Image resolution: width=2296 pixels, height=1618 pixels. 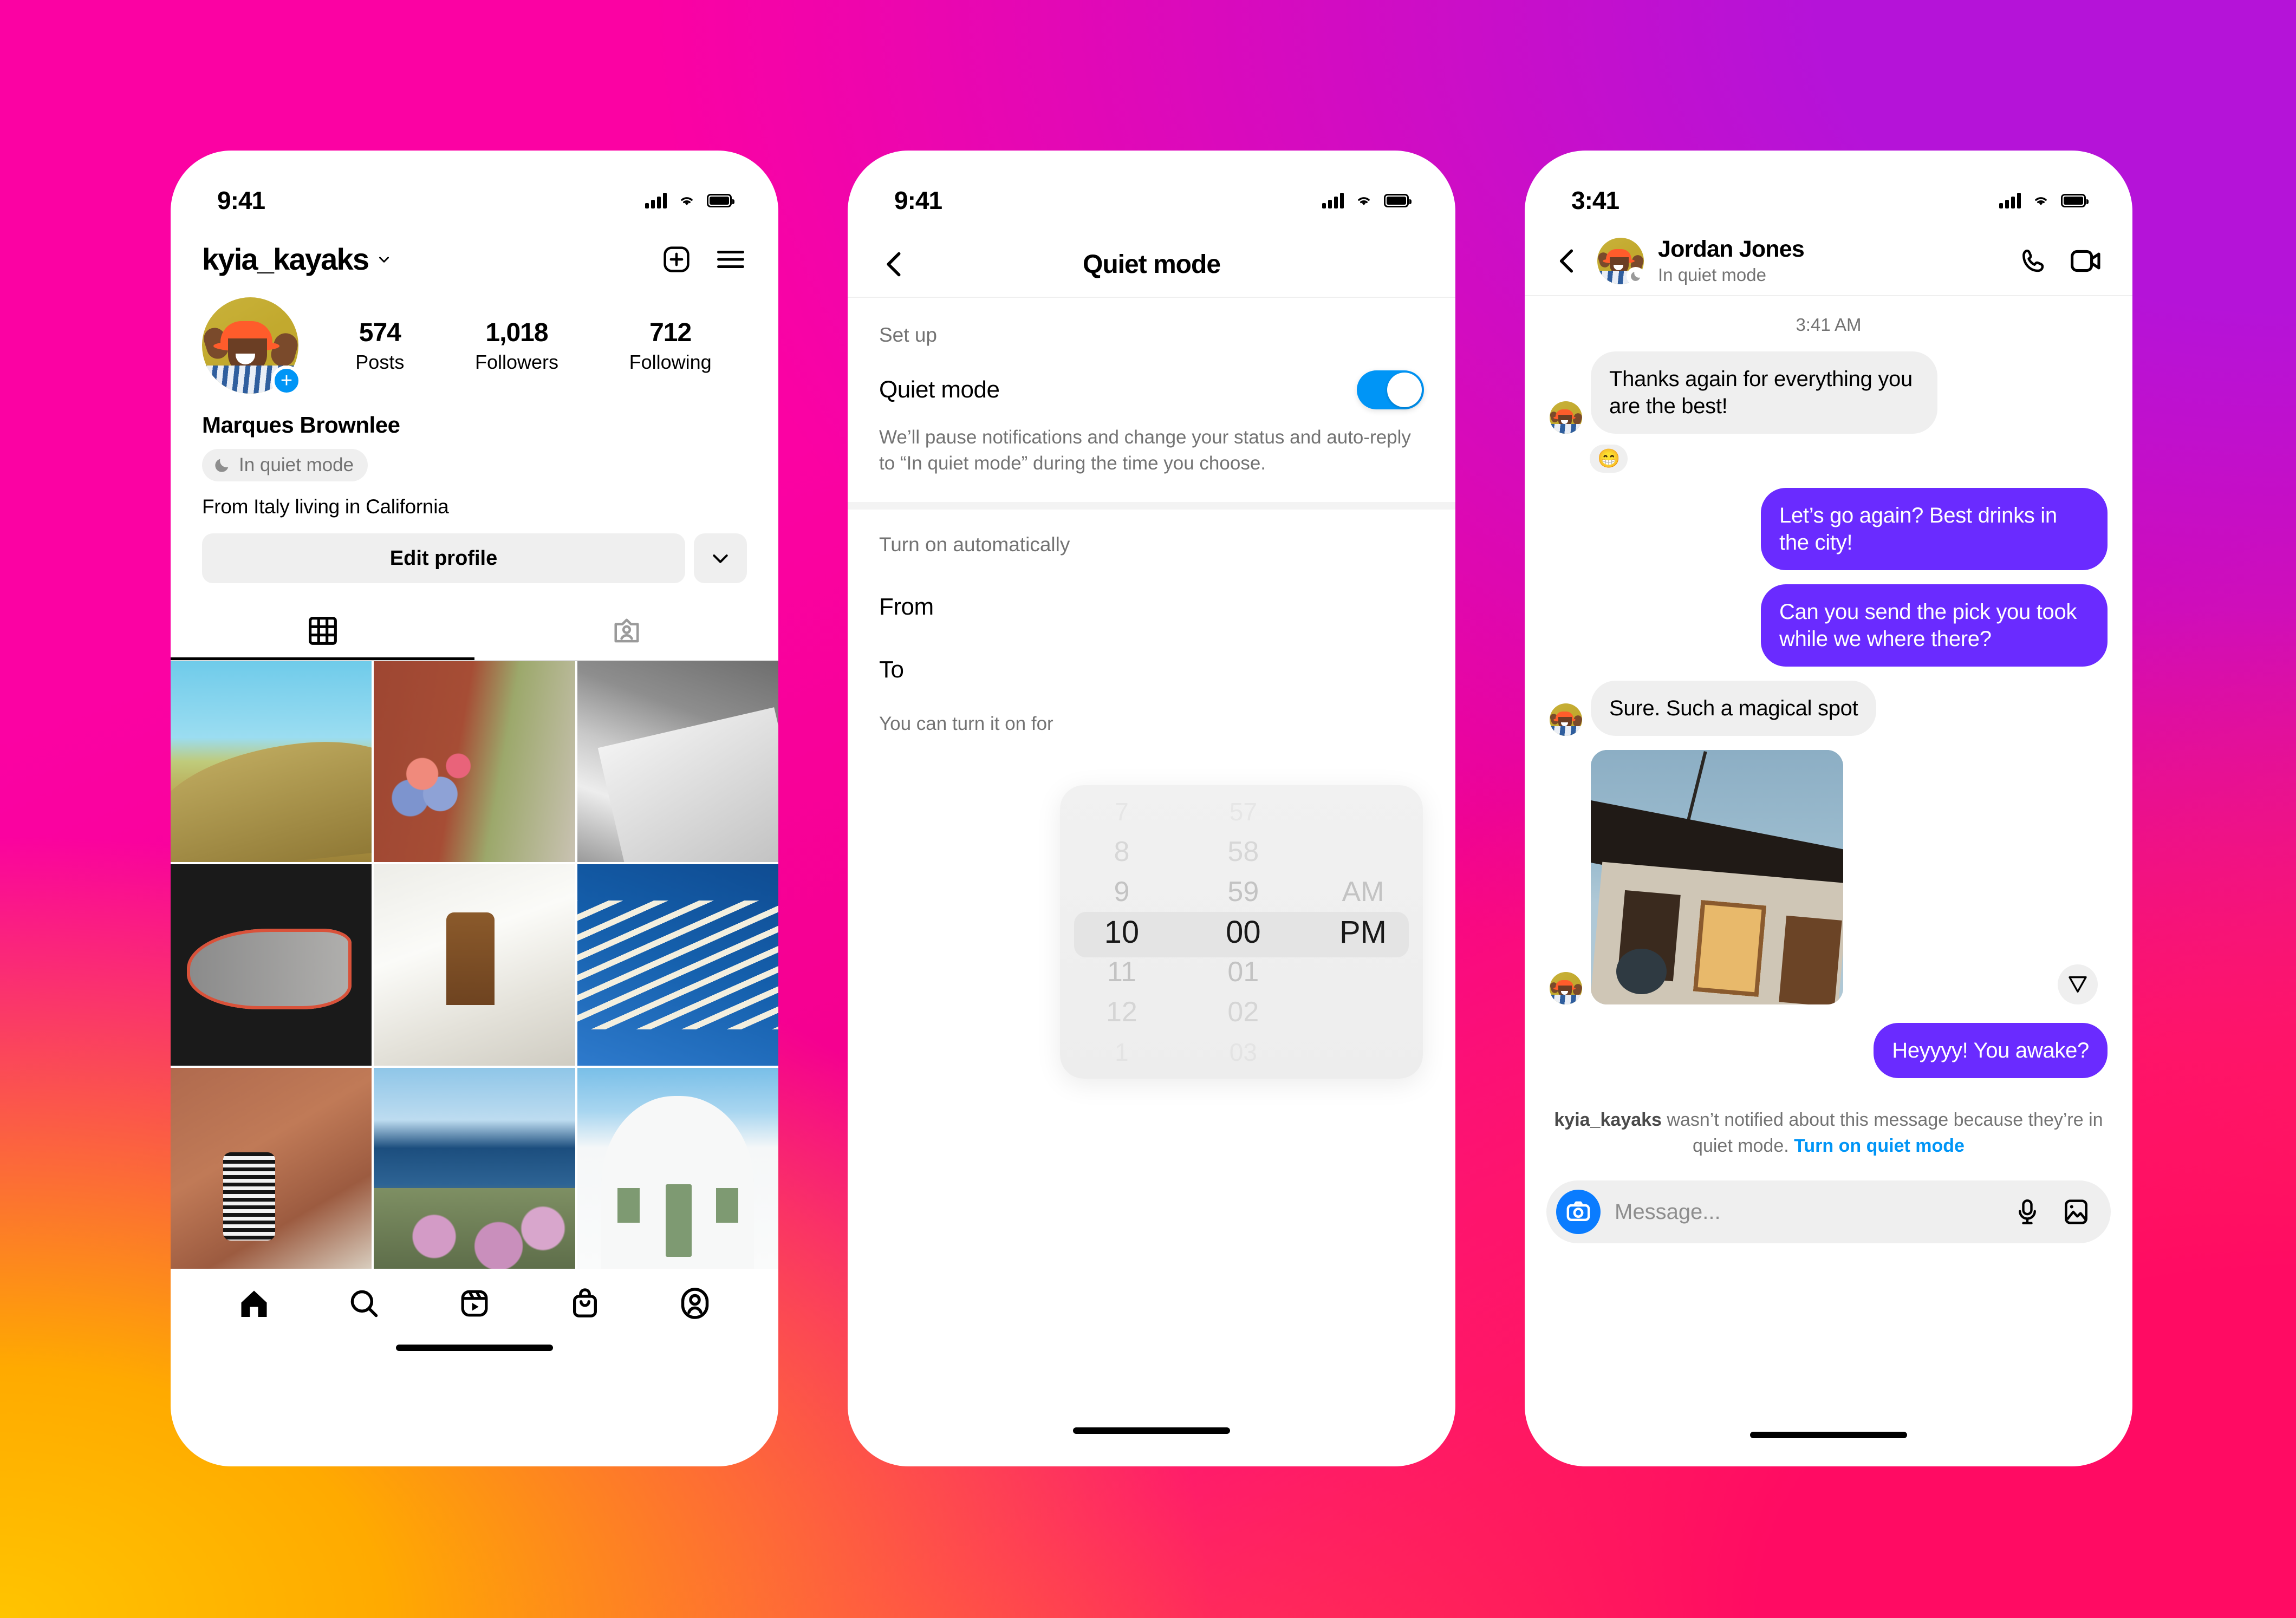 What do you see at coordinates (516, 346) in the screenshot?
I see `stat-followers: 1,018 Followers` at bounding box center [516, 346].